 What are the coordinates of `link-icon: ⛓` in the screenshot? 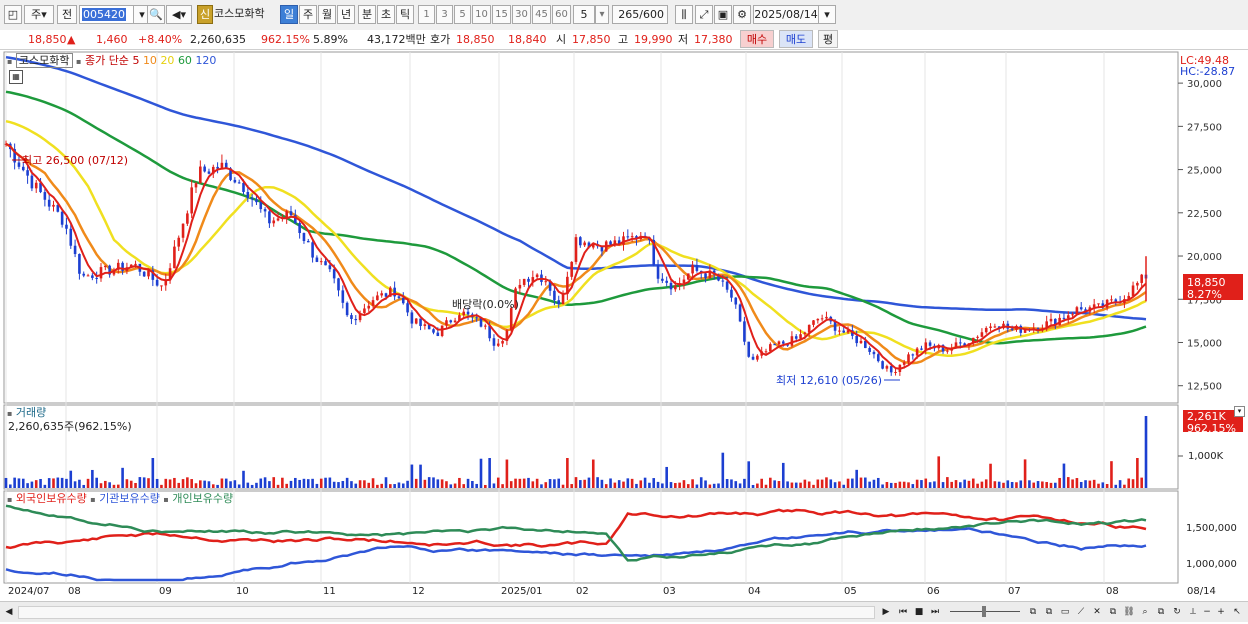 It's located at (1129, 612).